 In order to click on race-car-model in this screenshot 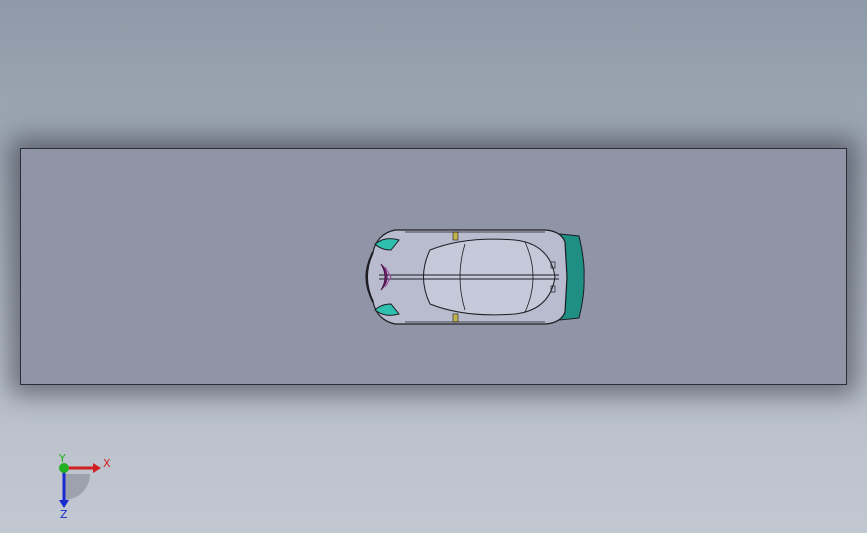, I will do `click(475, 277)`.